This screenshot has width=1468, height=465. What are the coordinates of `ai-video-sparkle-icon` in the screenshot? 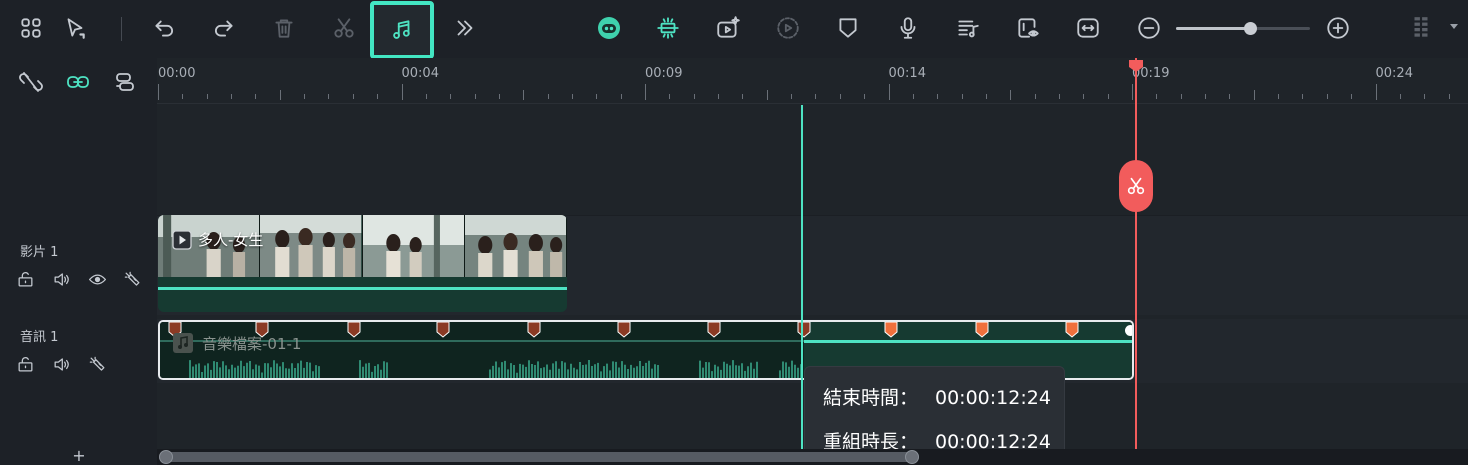 It's located at (728, 28).